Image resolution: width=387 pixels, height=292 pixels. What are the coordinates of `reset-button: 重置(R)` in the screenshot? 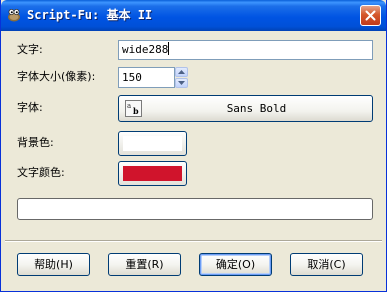 It's located at (144, 264).